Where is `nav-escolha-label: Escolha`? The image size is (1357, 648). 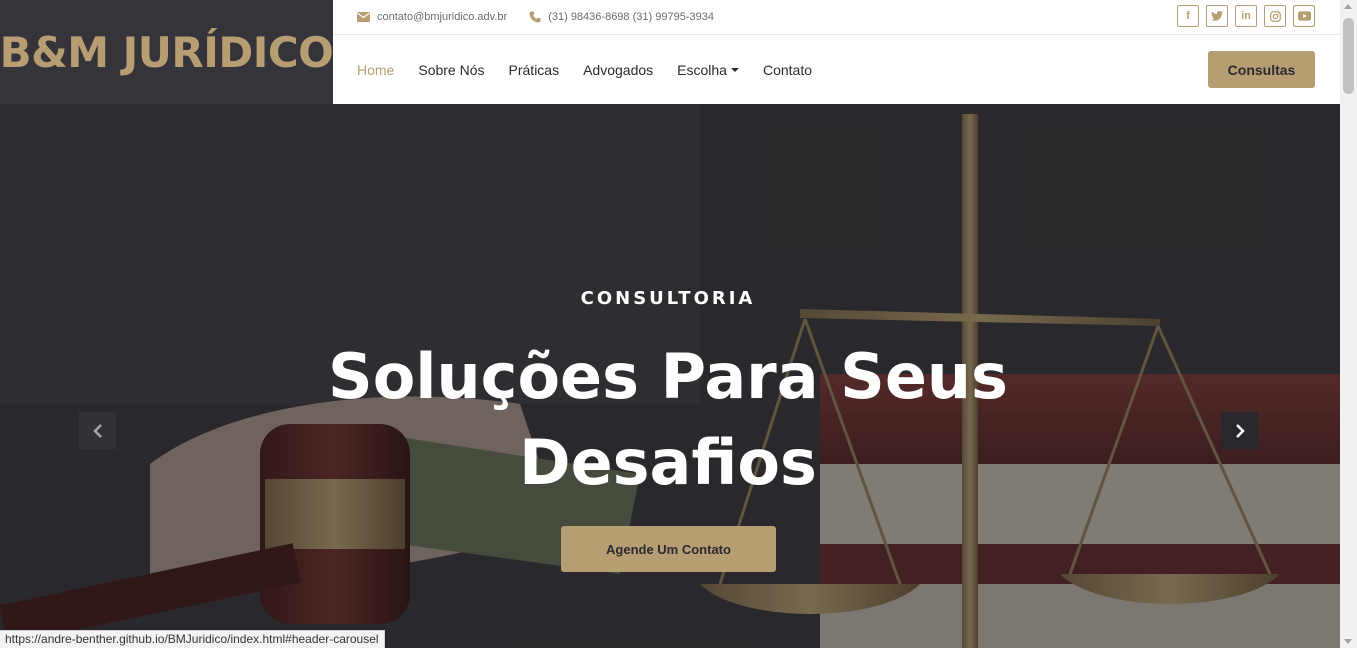 nav-escolha-label: Escolha is located at coordinates (702, 69).